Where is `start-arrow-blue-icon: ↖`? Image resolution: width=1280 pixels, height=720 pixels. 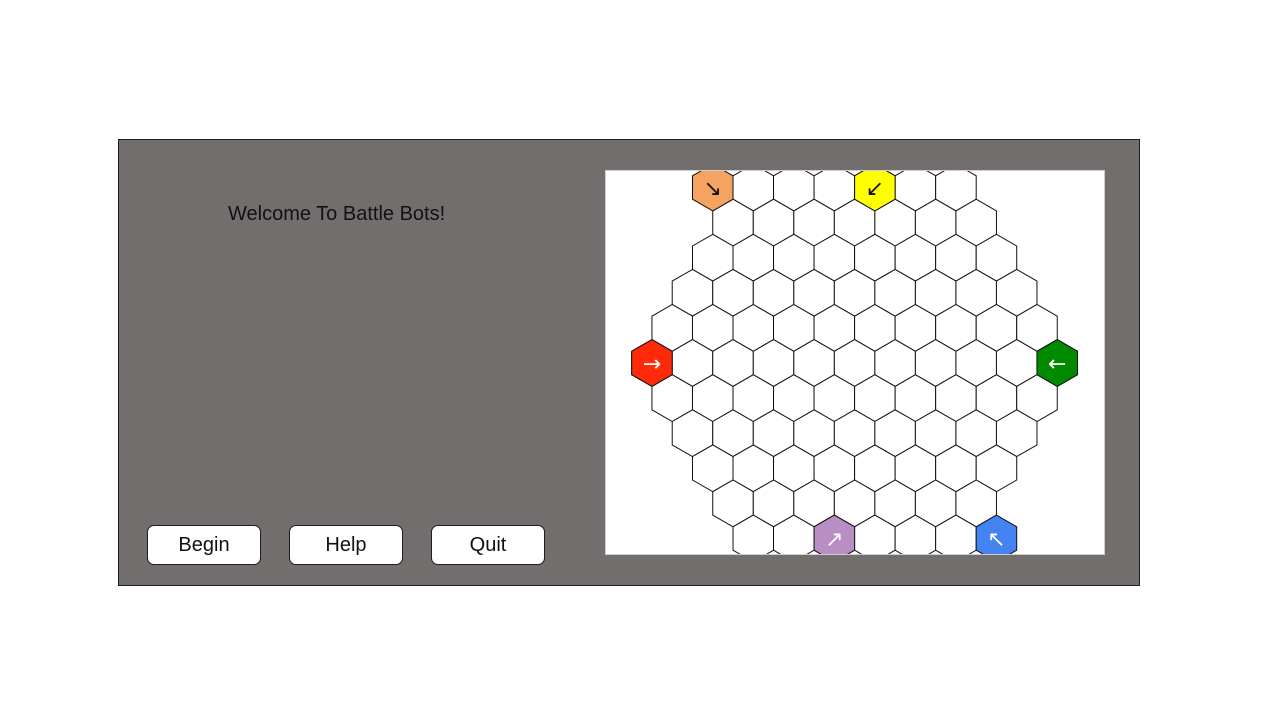 start-arrow-blue-icon: ↖ is located at coordinates (996, 540).